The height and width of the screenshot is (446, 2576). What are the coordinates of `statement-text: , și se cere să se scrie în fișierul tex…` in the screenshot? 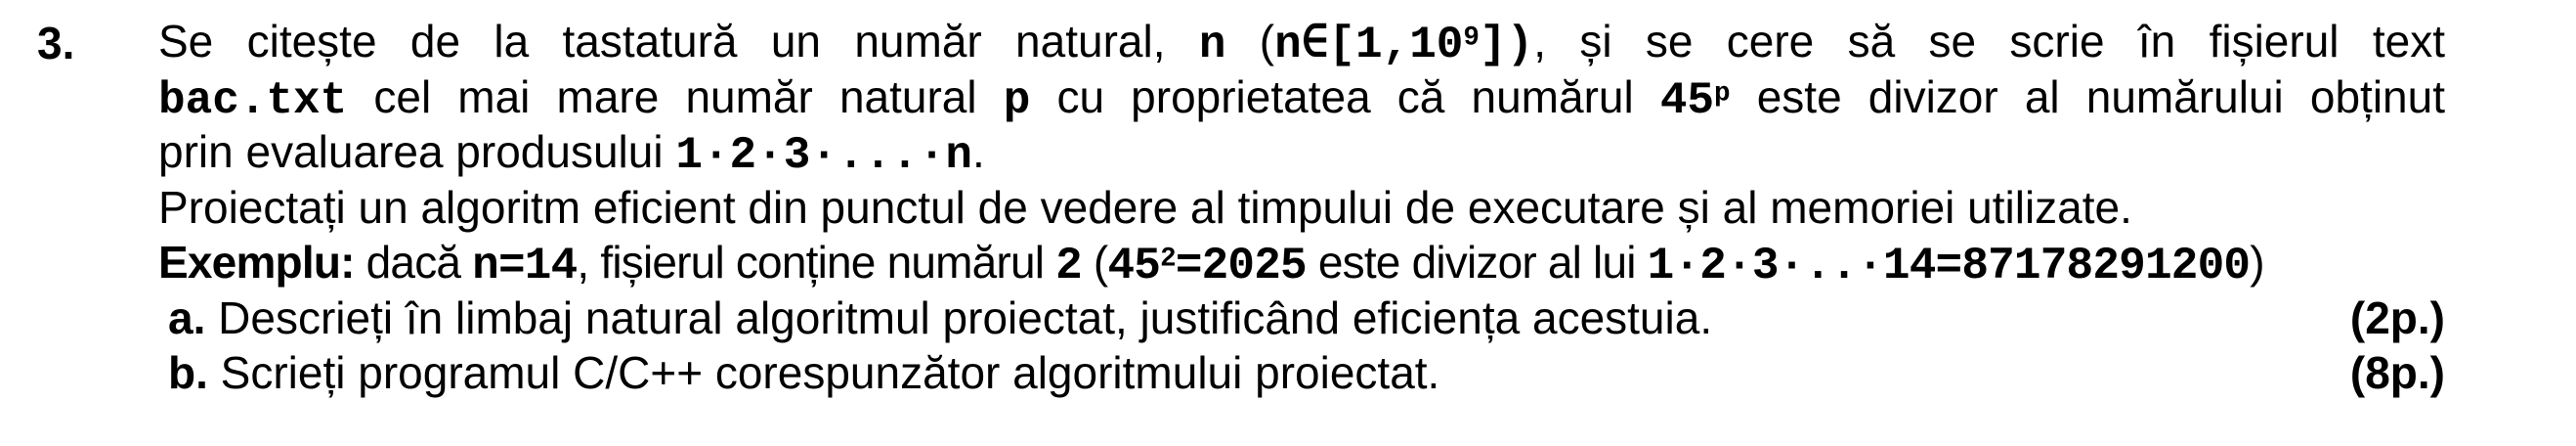 It's located at (1989, 41).